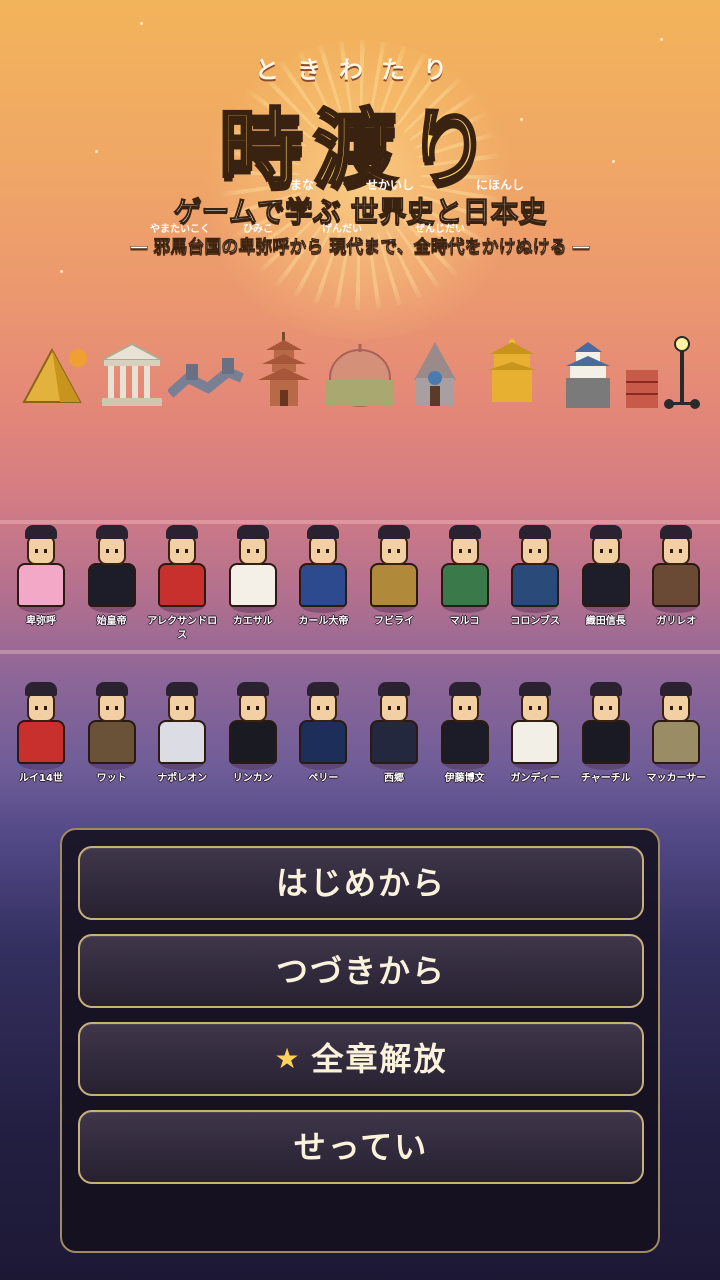 This screenshot has width=720, height=1280. What do you see at coordinates (605, 778) in the screenshot?
I see `character-name: チャーチル` at bounding box center [605, 778].